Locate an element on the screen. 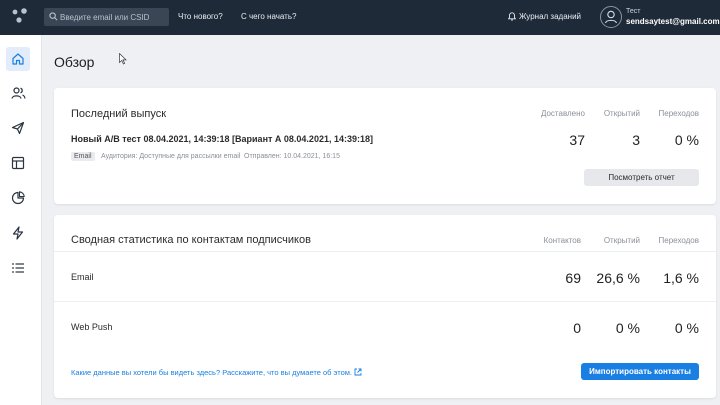 The width and height of the screenshot is (720, 405). email-opened-value: 26,6 % is located at coordinates (618, 278).